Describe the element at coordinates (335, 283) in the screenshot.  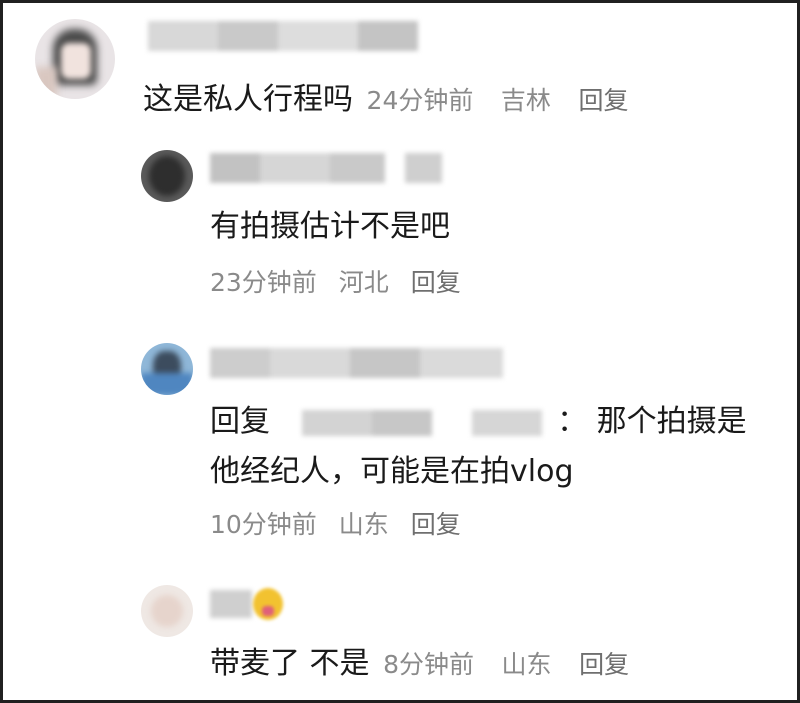
I see `comment-meta: 23分钟前 河北 回复` at that location.